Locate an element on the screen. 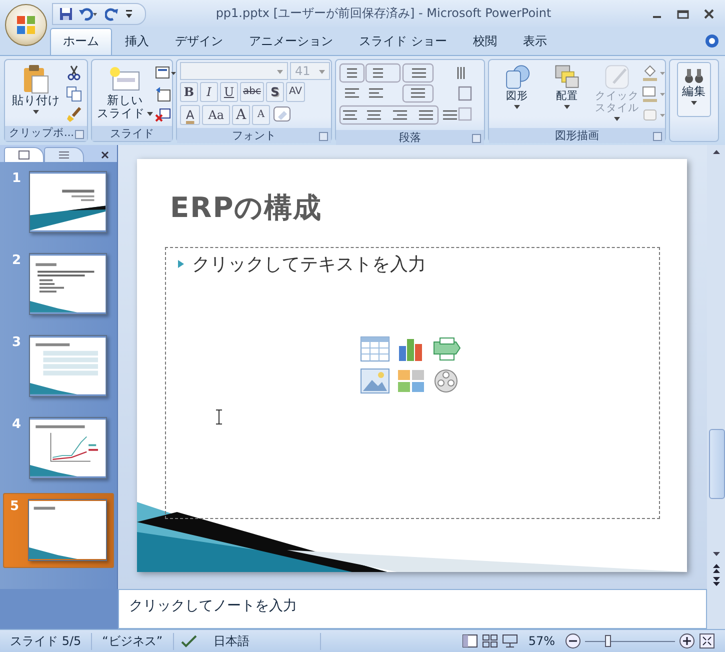 The width and height of the screenshot is (725, 652). undo-icon is located at coordinates (89, 13).